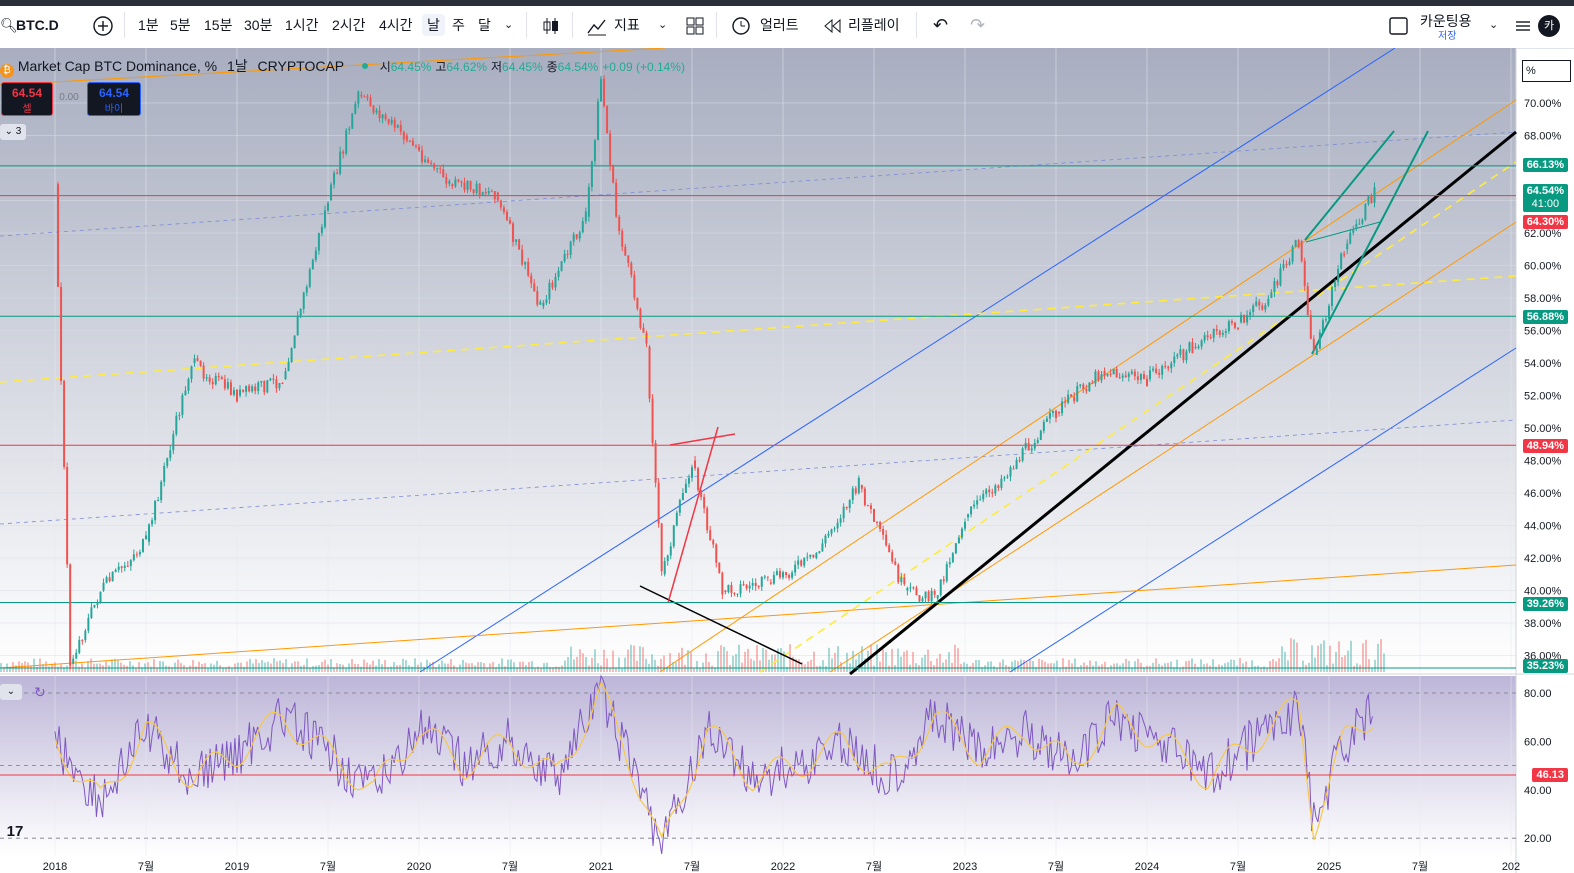 The width and height of the screenshot is (1574, 873). I want to click on alert-clock-icon, so click(741, 26).